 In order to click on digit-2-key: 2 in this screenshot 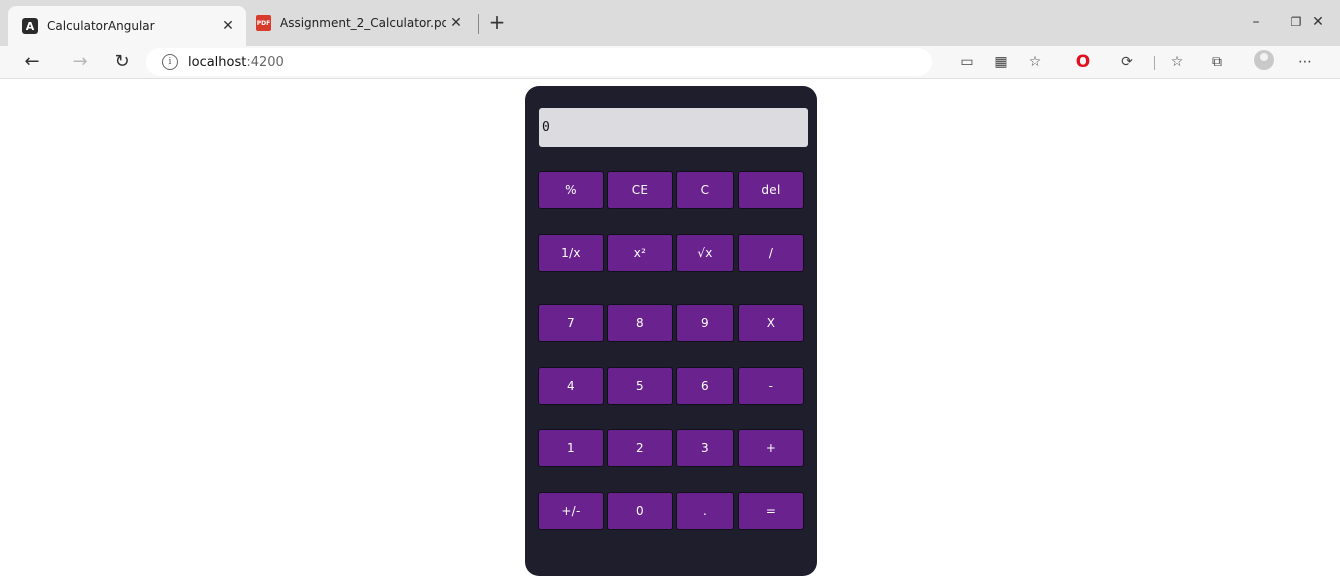, I will do `click(640, 448)`.